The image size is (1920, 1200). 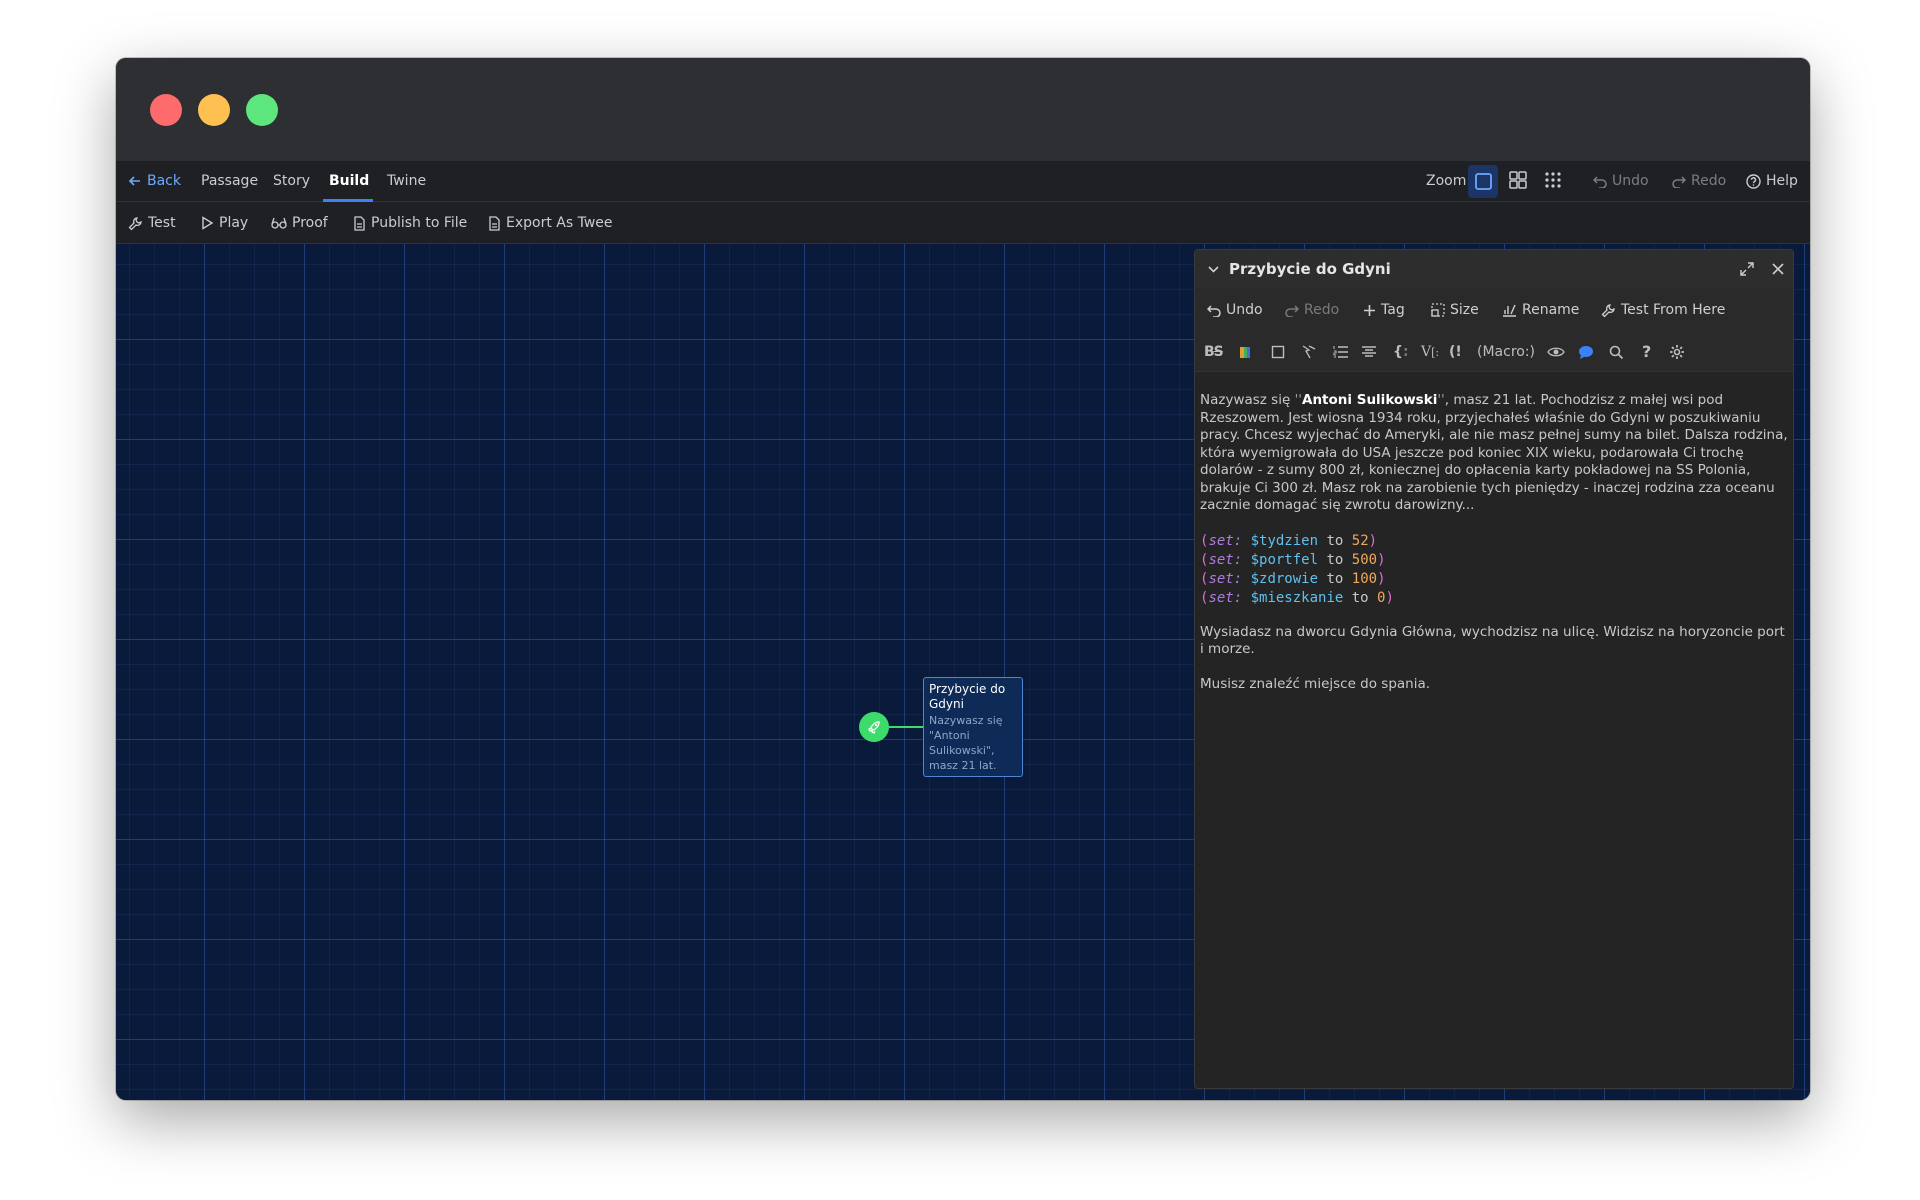 What do you see at coordinates (262, 110) in the screenshot?
I see `maximize-window-button` at bounding box center [262, 110].